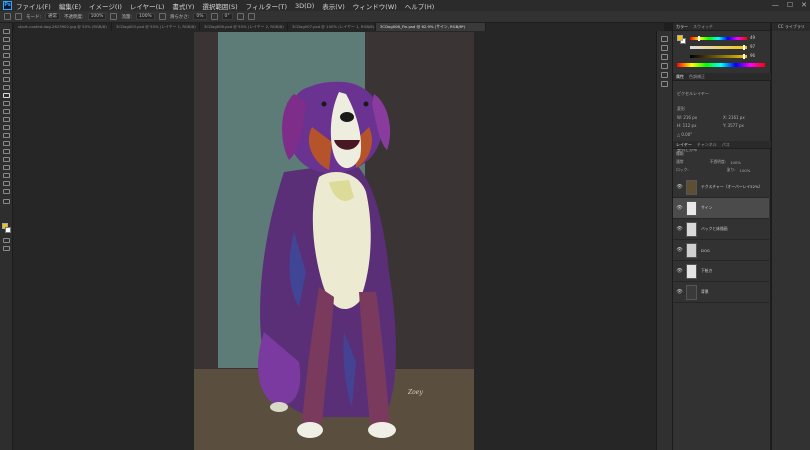  I want to click on layer-row: 👁 DOG, so click(721, 250).